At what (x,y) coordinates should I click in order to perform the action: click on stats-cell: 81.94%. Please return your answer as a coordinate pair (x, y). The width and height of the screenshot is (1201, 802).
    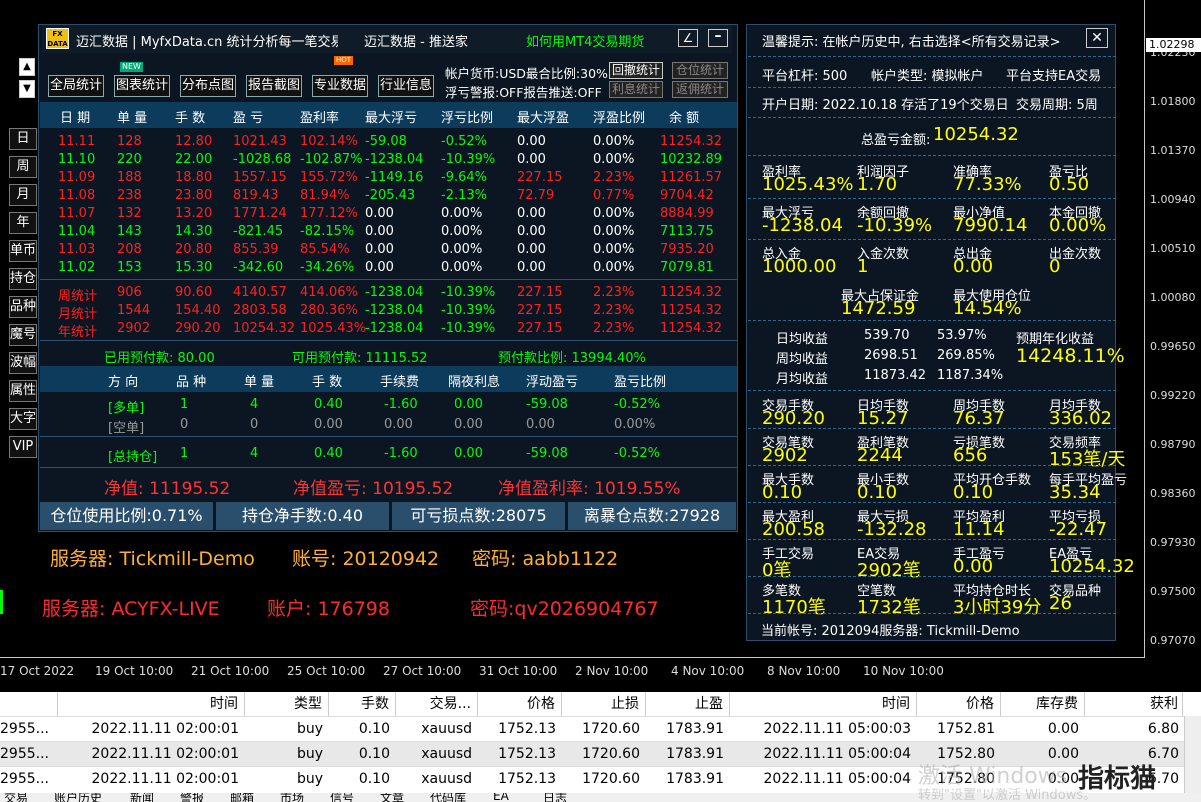
    Looking at the image, I should click on (325, 195).